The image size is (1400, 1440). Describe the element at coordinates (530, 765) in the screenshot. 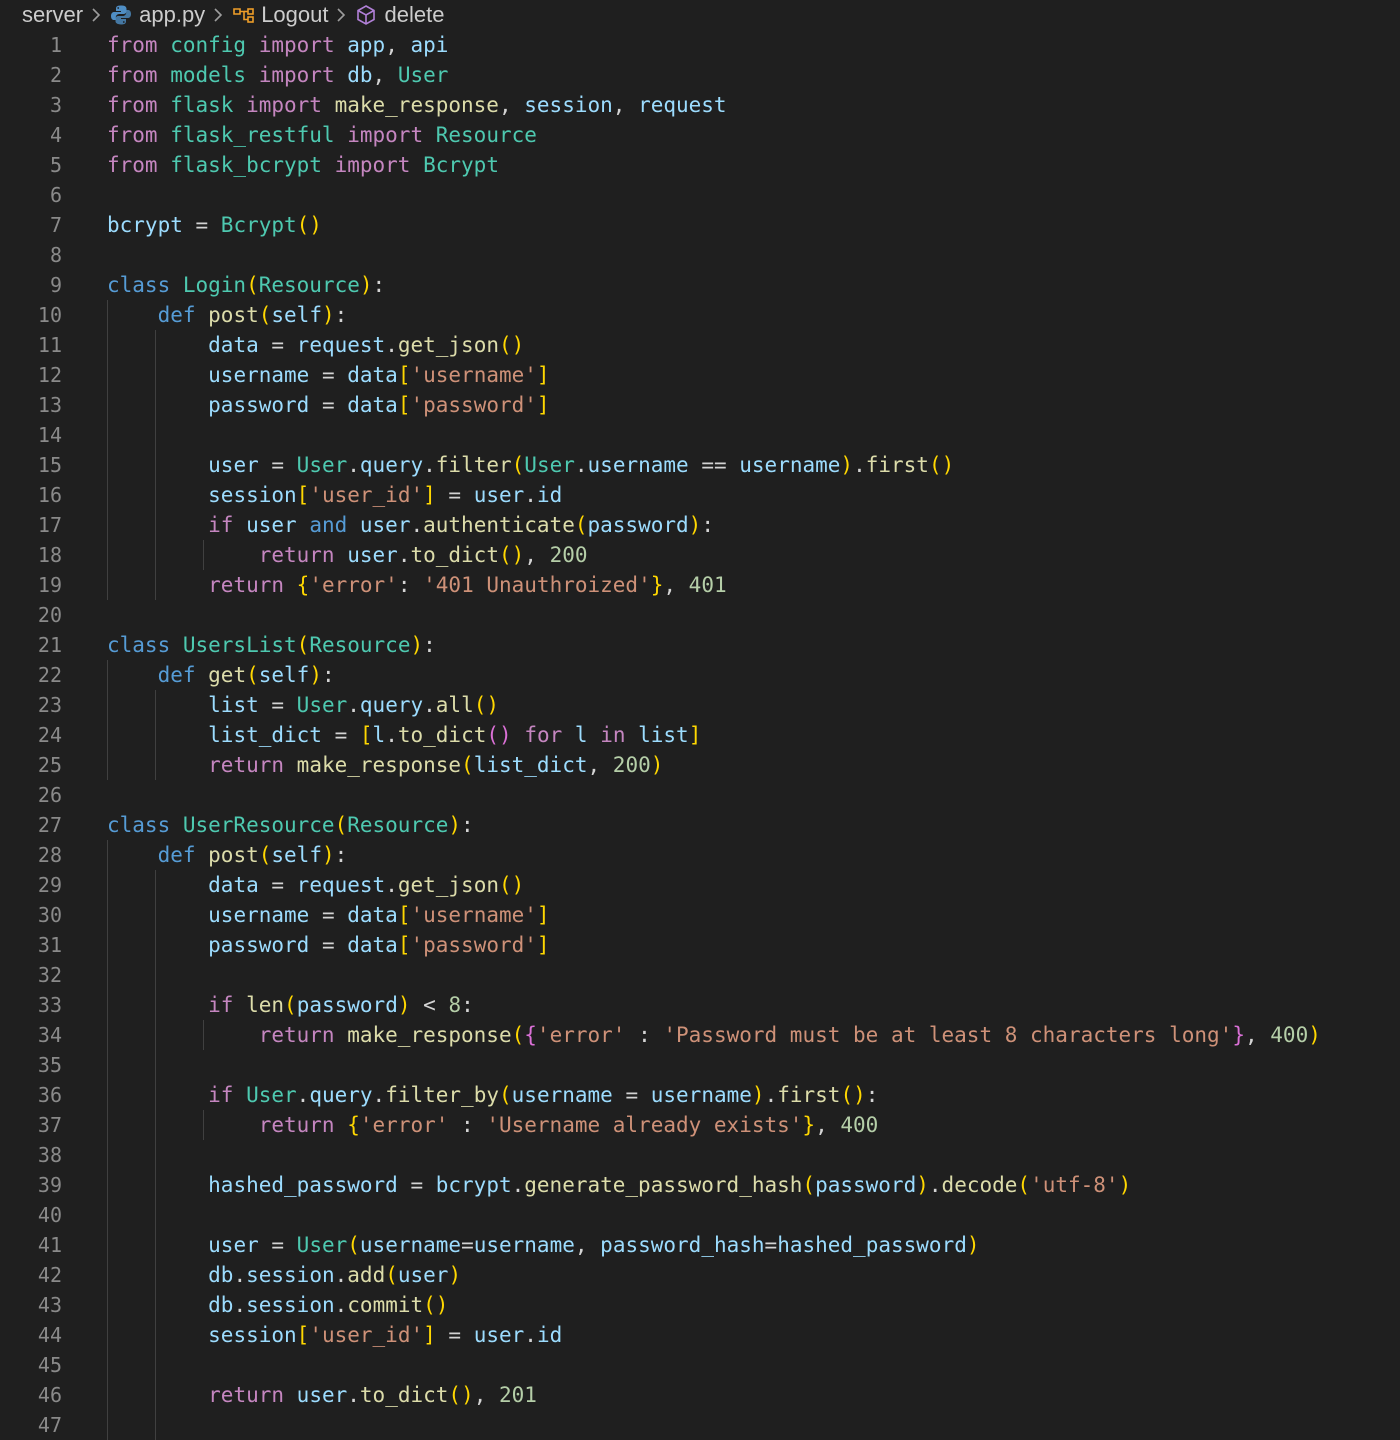

I see `code-token: list_dict` at that location.